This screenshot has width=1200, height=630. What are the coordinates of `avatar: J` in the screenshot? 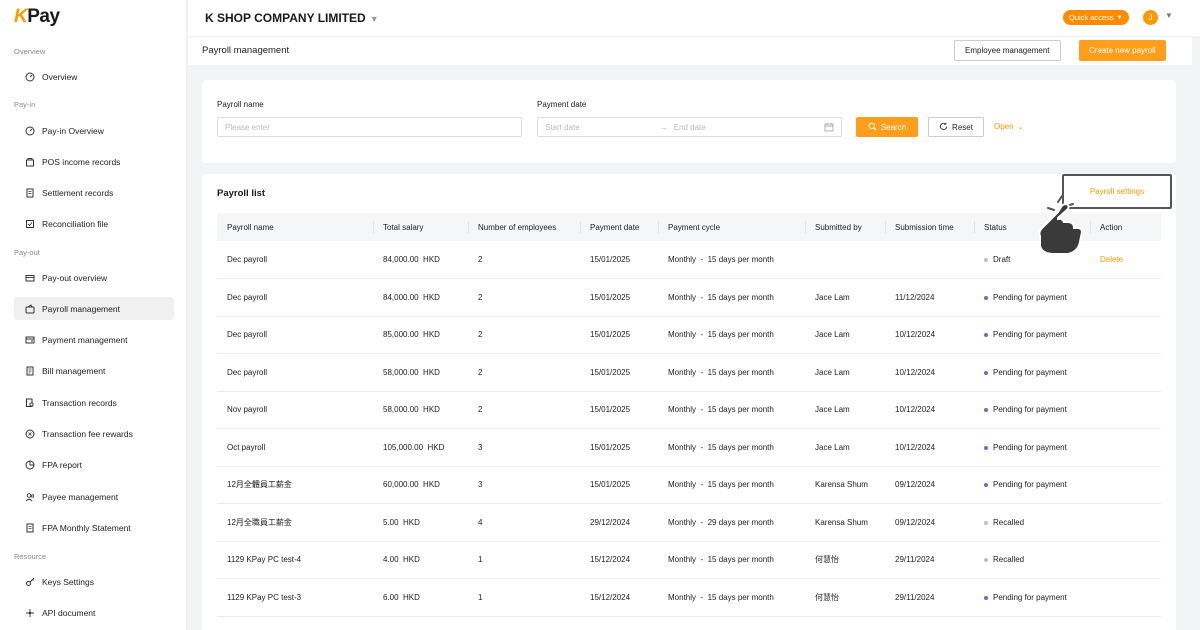 It's located at (1150, 17).